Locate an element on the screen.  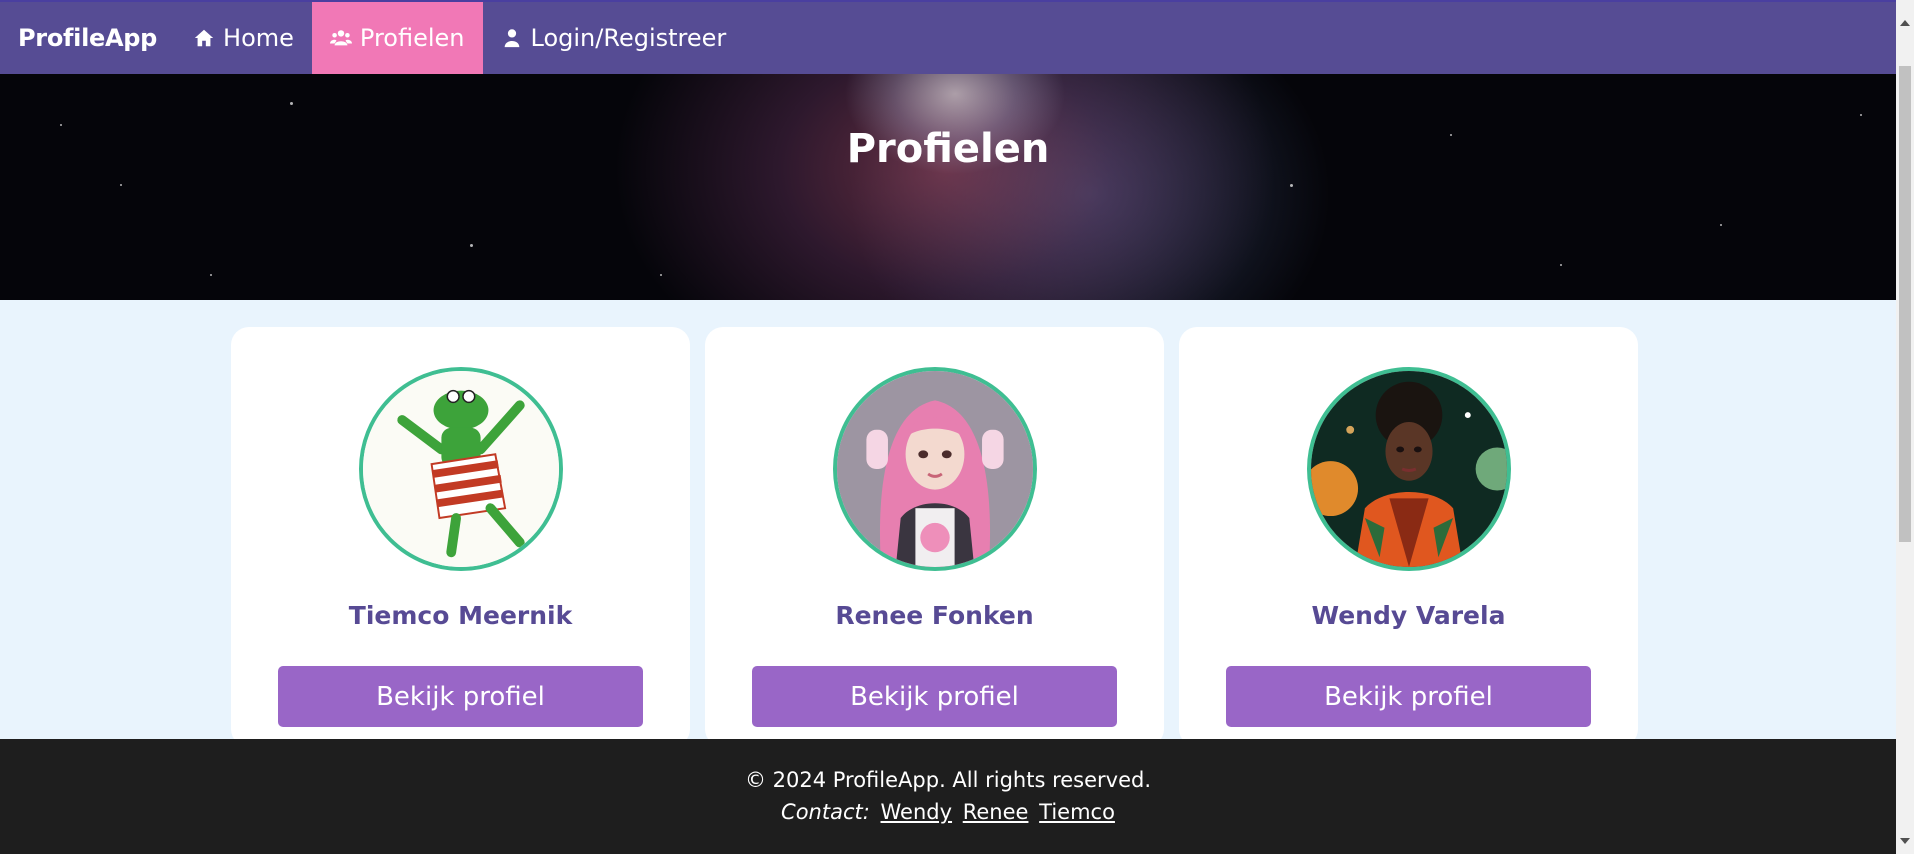
profile-name: Renee Fonken is located at coordinates (934, 615).